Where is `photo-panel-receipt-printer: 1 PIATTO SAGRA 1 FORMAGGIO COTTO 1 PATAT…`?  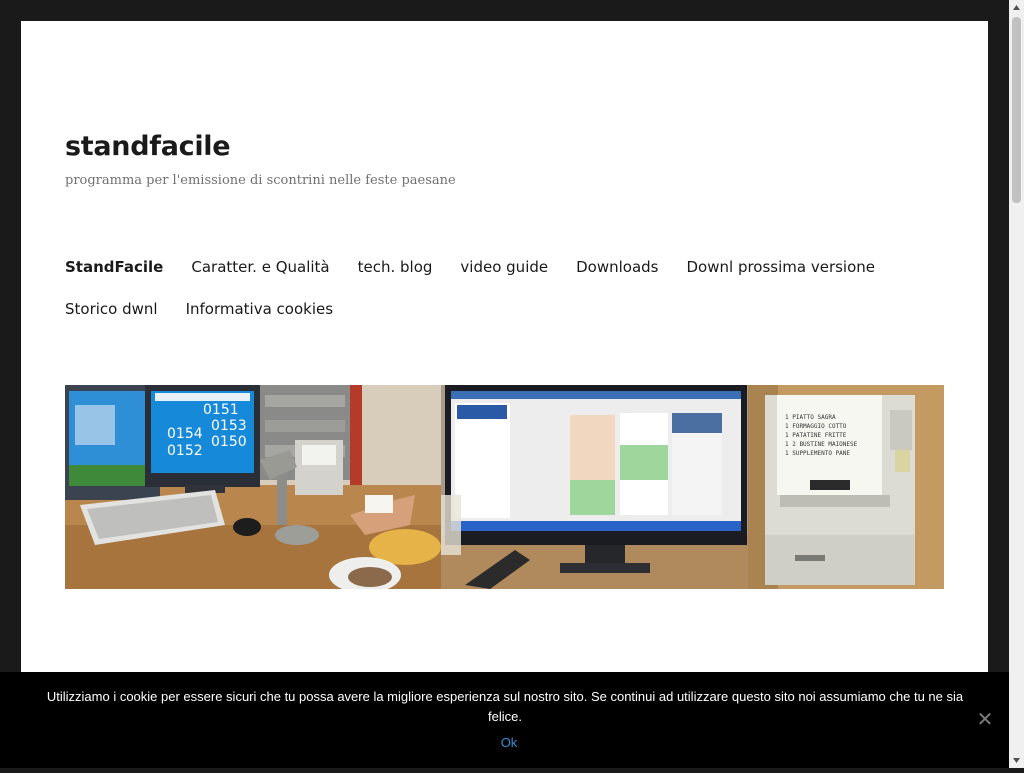
photo-panel-receipt-printer: 1 PIATTO SAGRA 1 FORMAGGIO COTTO 1 PATAT… is located at coordinates (846, 487).